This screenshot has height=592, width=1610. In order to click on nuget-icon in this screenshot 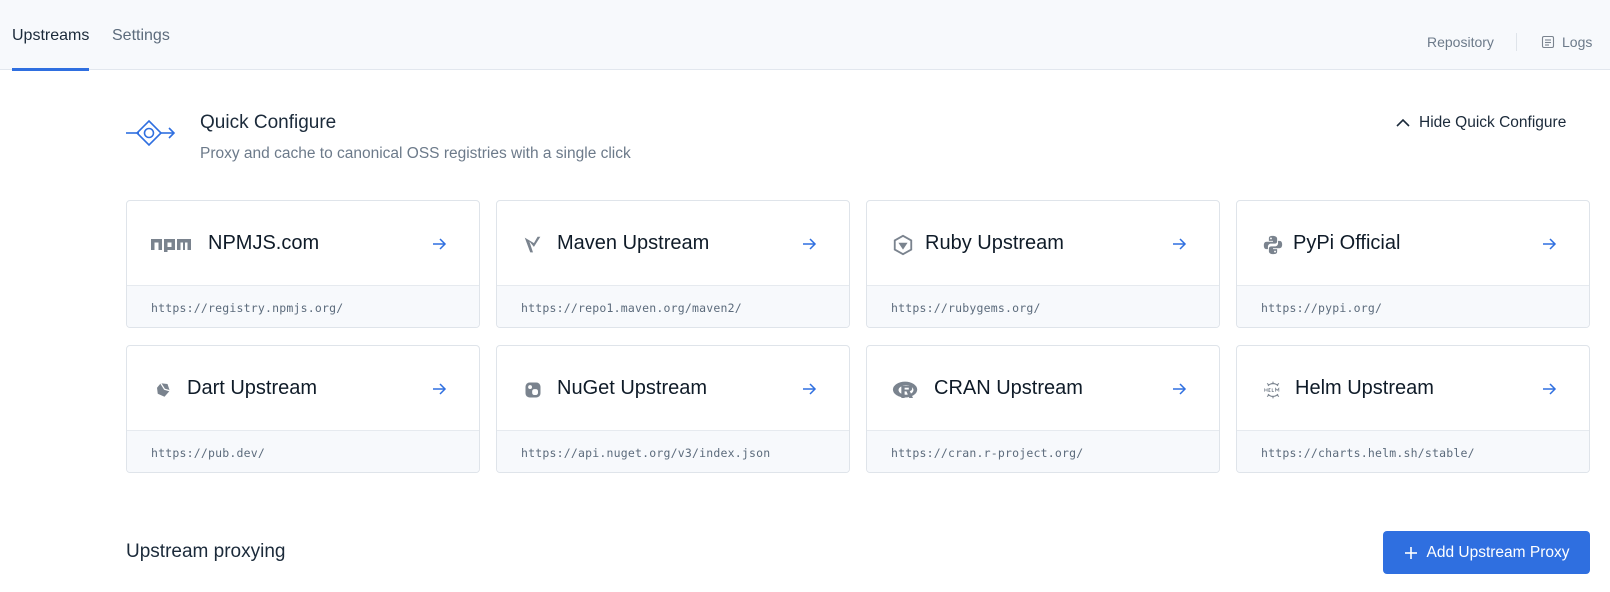, I will do `click(533, 390)`.